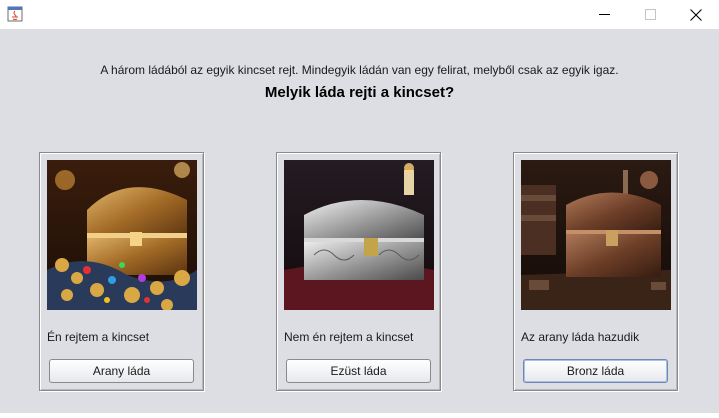 This screenshot has height=418, width=719. I want to click on gold-chest-image, so click(122, 235).